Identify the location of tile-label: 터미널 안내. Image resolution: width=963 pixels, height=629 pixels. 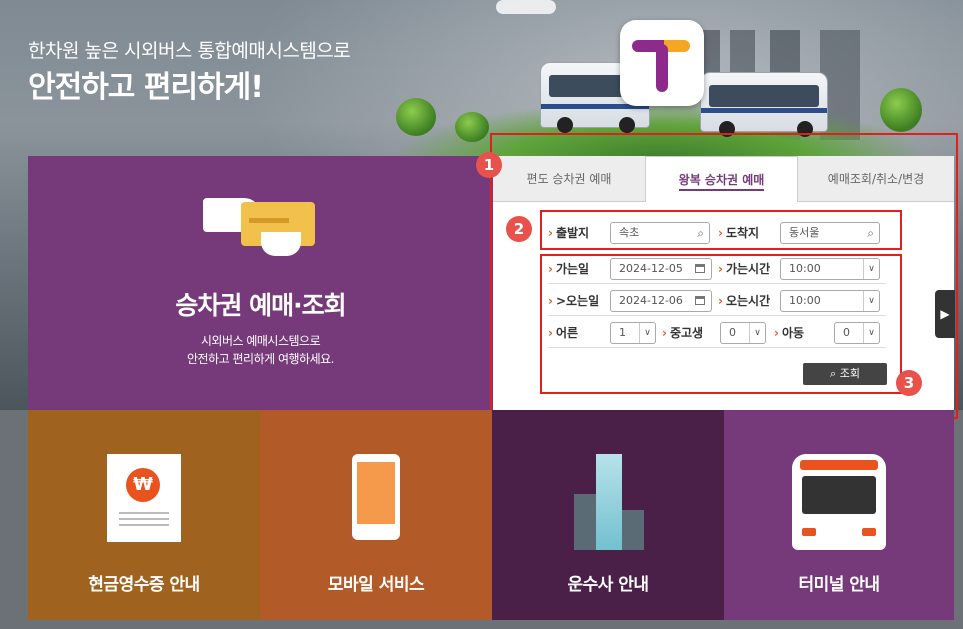
(839, 585).